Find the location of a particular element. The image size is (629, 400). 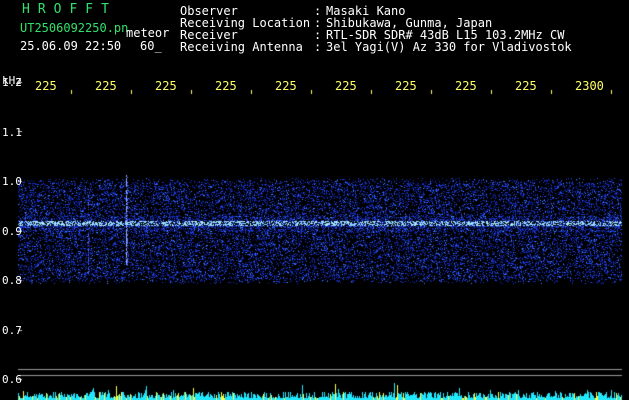

observation-datetime: 25.06.09 22:50 is located at coordinates (71, 46).